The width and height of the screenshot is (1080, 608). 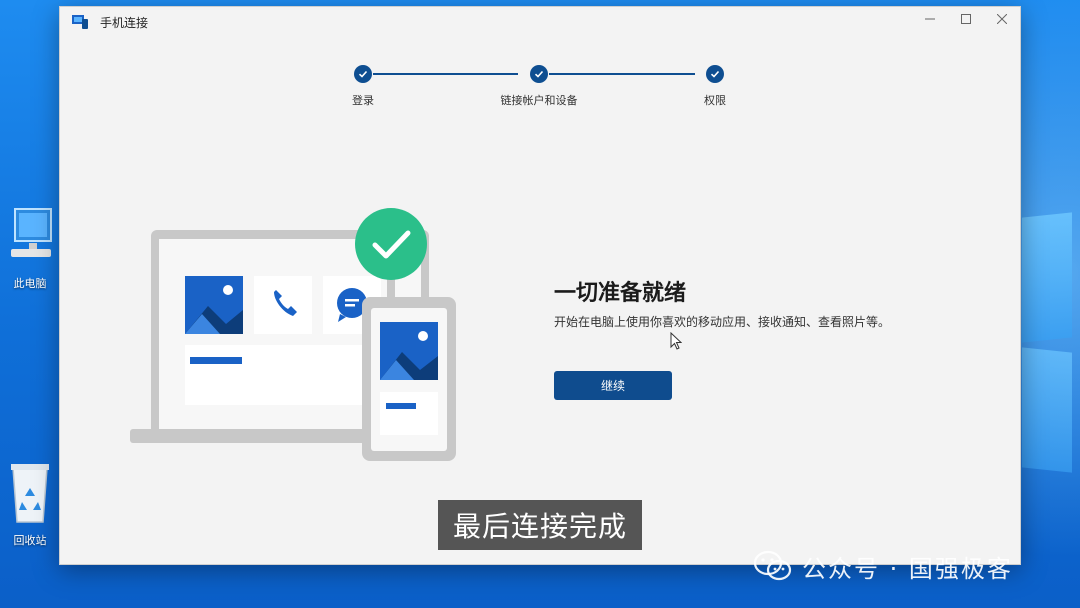 I want to click on step-permissions: 权限, so click(x=715, y=86).